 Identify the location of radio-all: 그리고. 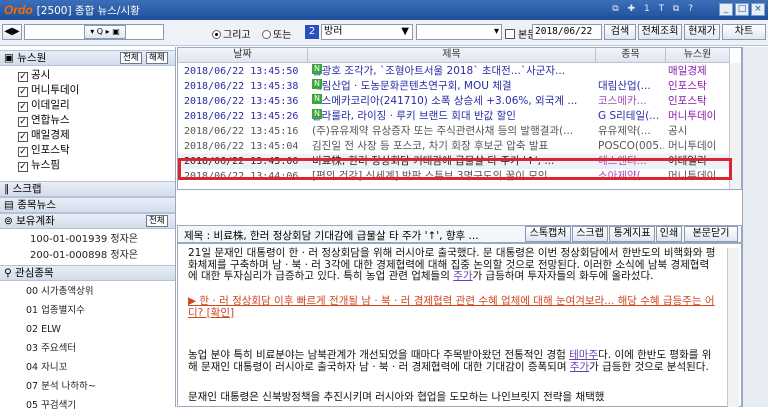
(231, 33).